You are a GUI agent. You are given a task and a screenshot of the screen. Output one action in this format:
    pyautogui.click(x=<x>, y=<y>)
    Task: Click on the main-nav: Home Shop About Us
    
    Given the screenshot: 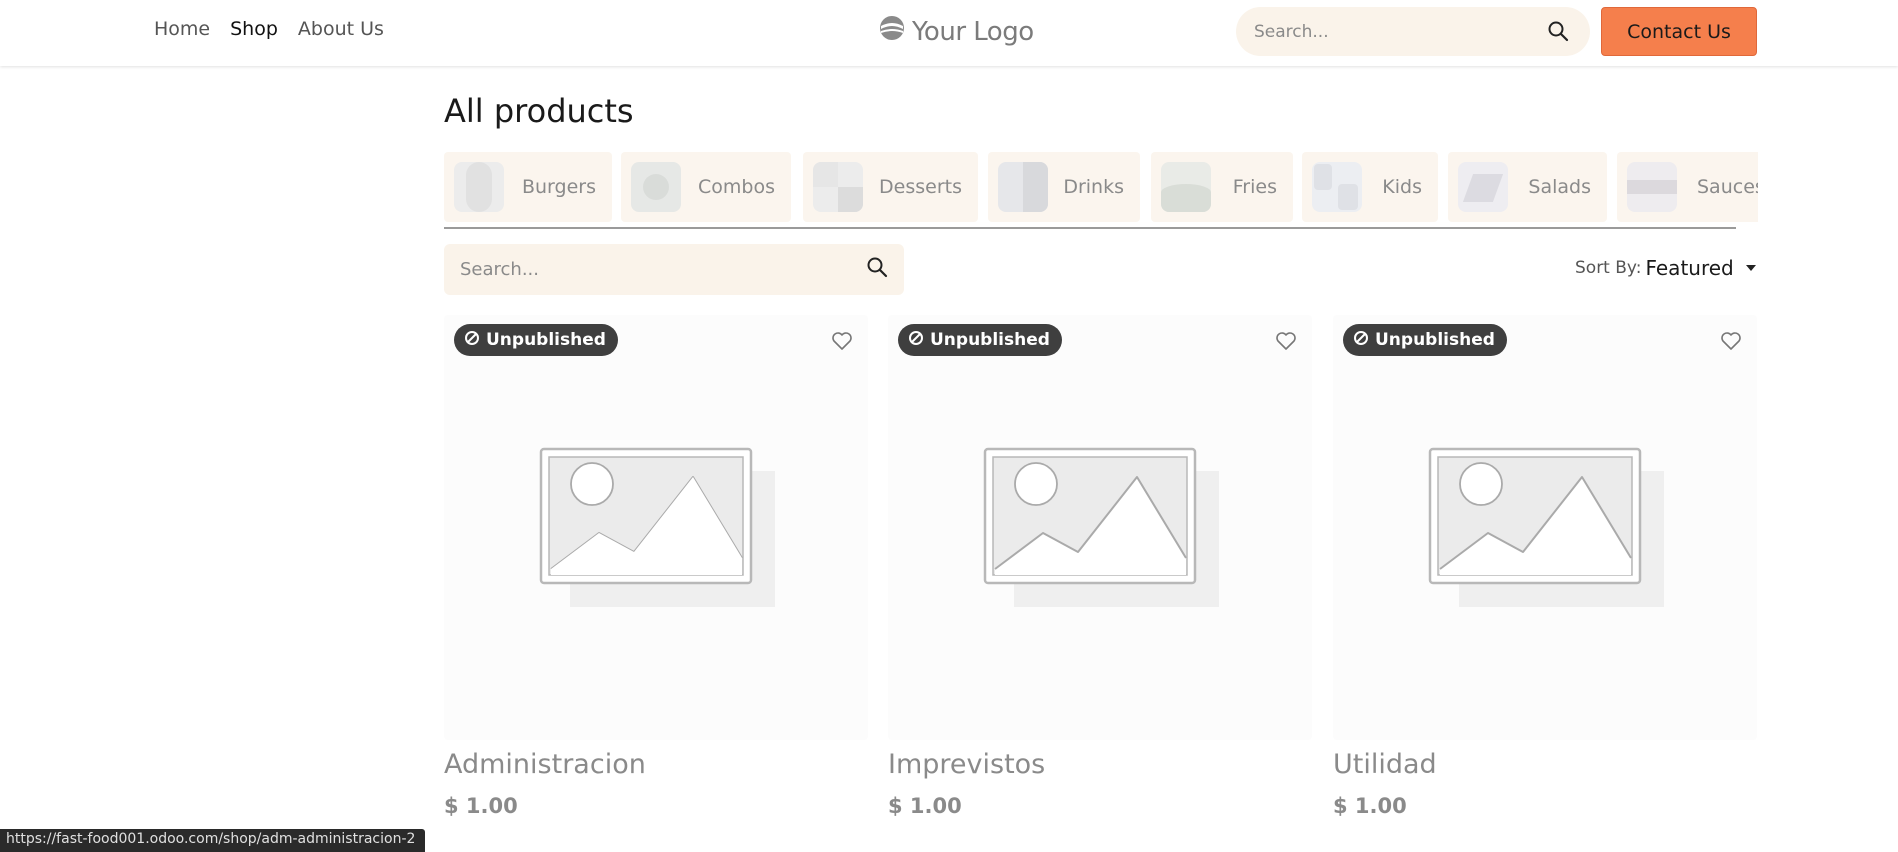 What is the action you would take?
    pyautogui.click(x=269, y=29)
    